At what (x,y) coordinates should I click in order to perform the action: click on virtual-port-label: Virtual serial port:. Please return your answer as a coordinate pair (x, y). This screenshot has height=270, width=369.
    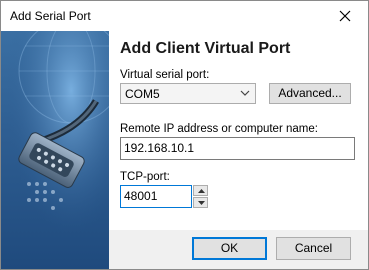
    Looking at the image, I should click on (165, 75).